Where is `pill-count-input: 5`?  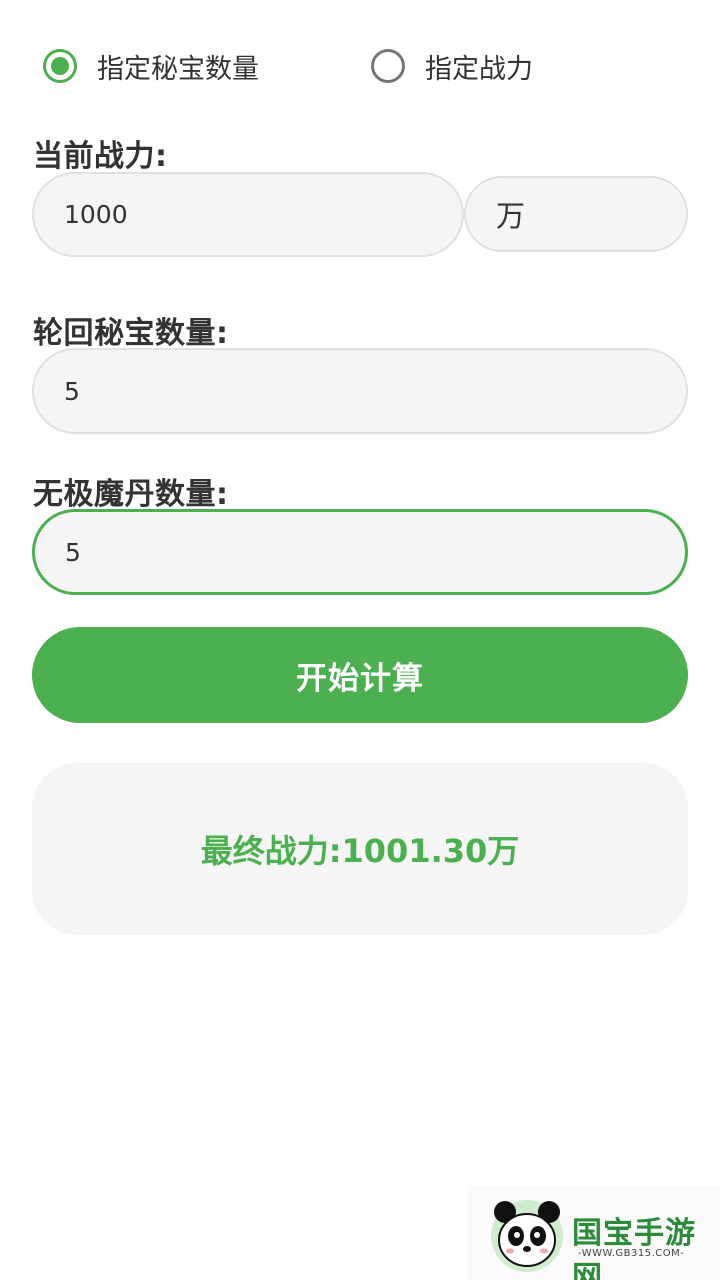 pill-count-input: 5 is located at coordinates (360, 552).